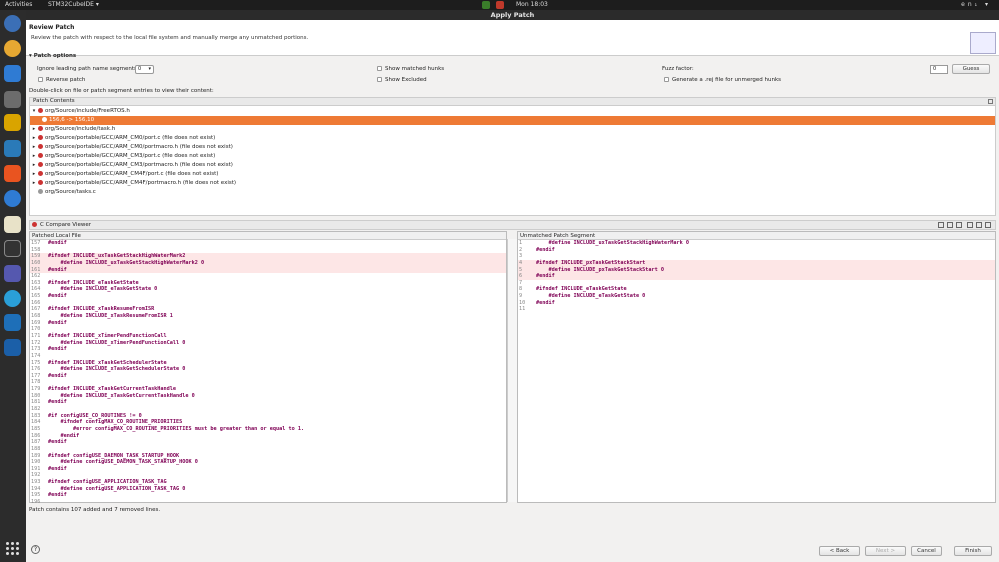 Image resolution: width=999 pixels, height=562 pixels. What do you see at coordinates (756, 296) in the screenshot?
I see `code-line: 9 #define INCLUDE_eTaskGetState 0` at bounding box center [756, 296].